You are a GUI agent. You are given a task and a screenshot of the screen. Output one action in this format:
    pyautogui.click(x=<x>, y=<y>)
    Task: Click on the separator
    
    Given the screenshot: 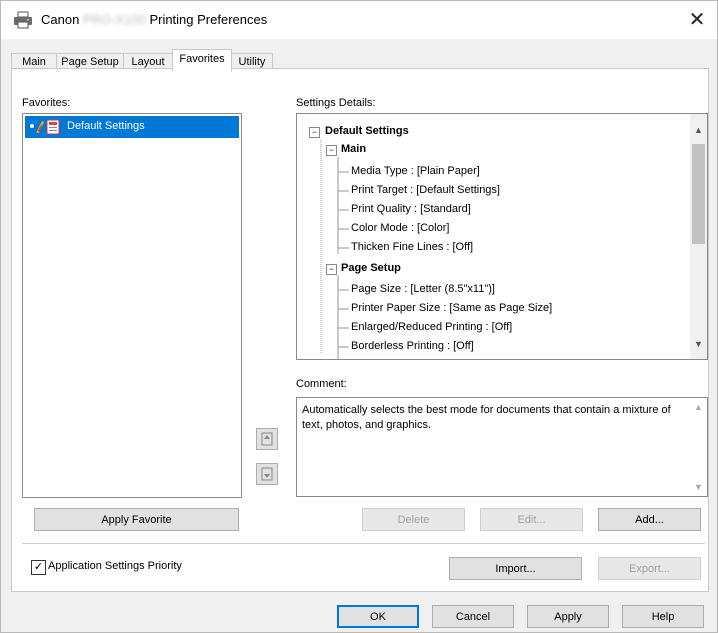 What is the action you would take?
    pyautogui.click(x=363, y=543)
    